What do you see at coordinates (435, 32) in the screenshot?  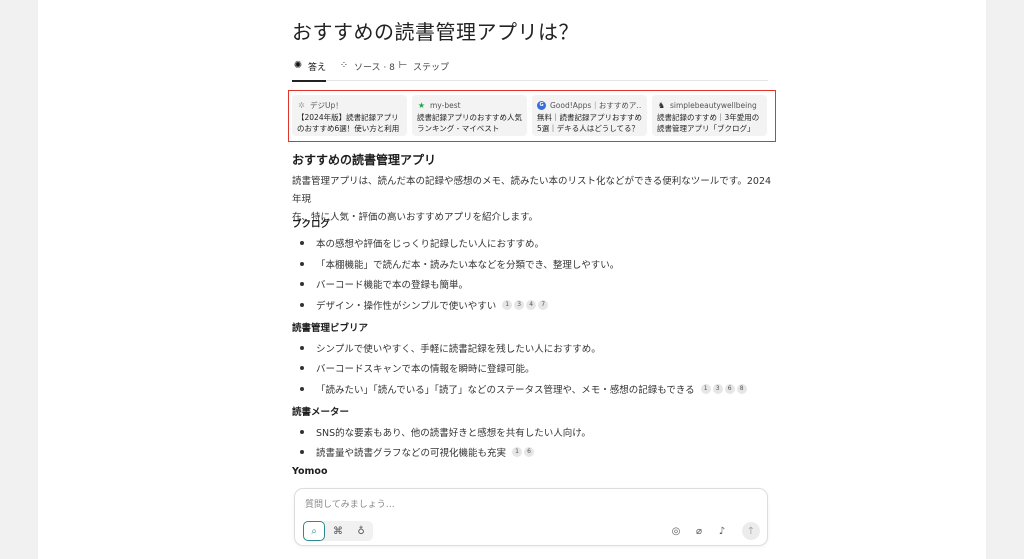 I see `question-title: おすすめの読書管理アプリは？` at bounding box center [435, 32].